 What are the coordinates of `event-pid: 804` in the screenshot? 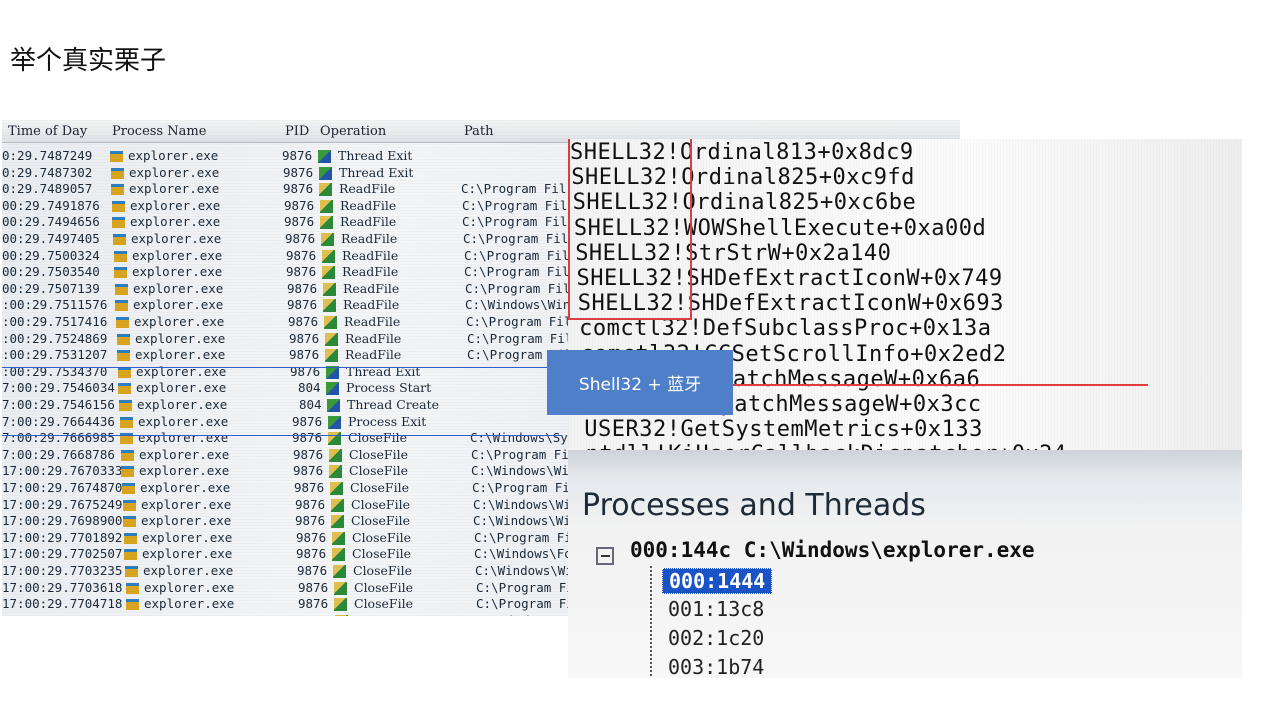 It's located at (310, 404).